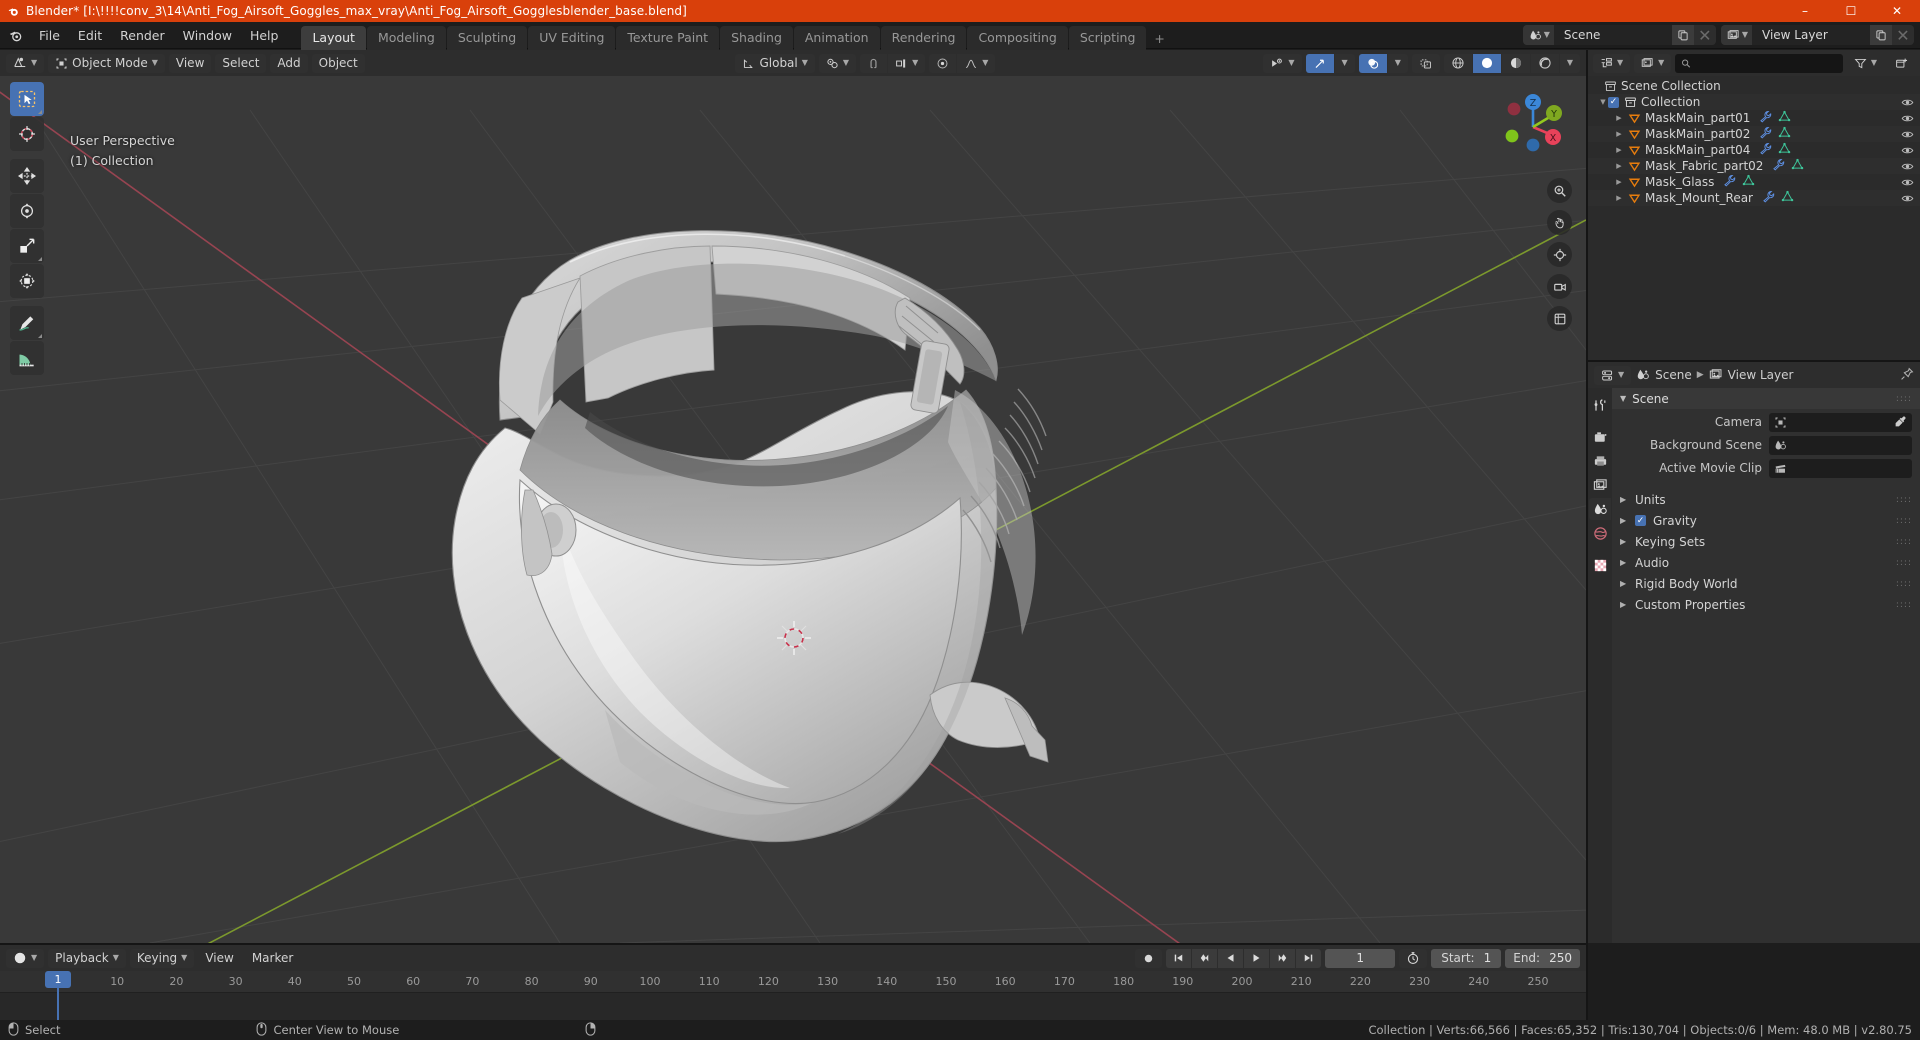 The image size is (1920, 1040). I want to click on properties-tab-output, so click(1600, 461).